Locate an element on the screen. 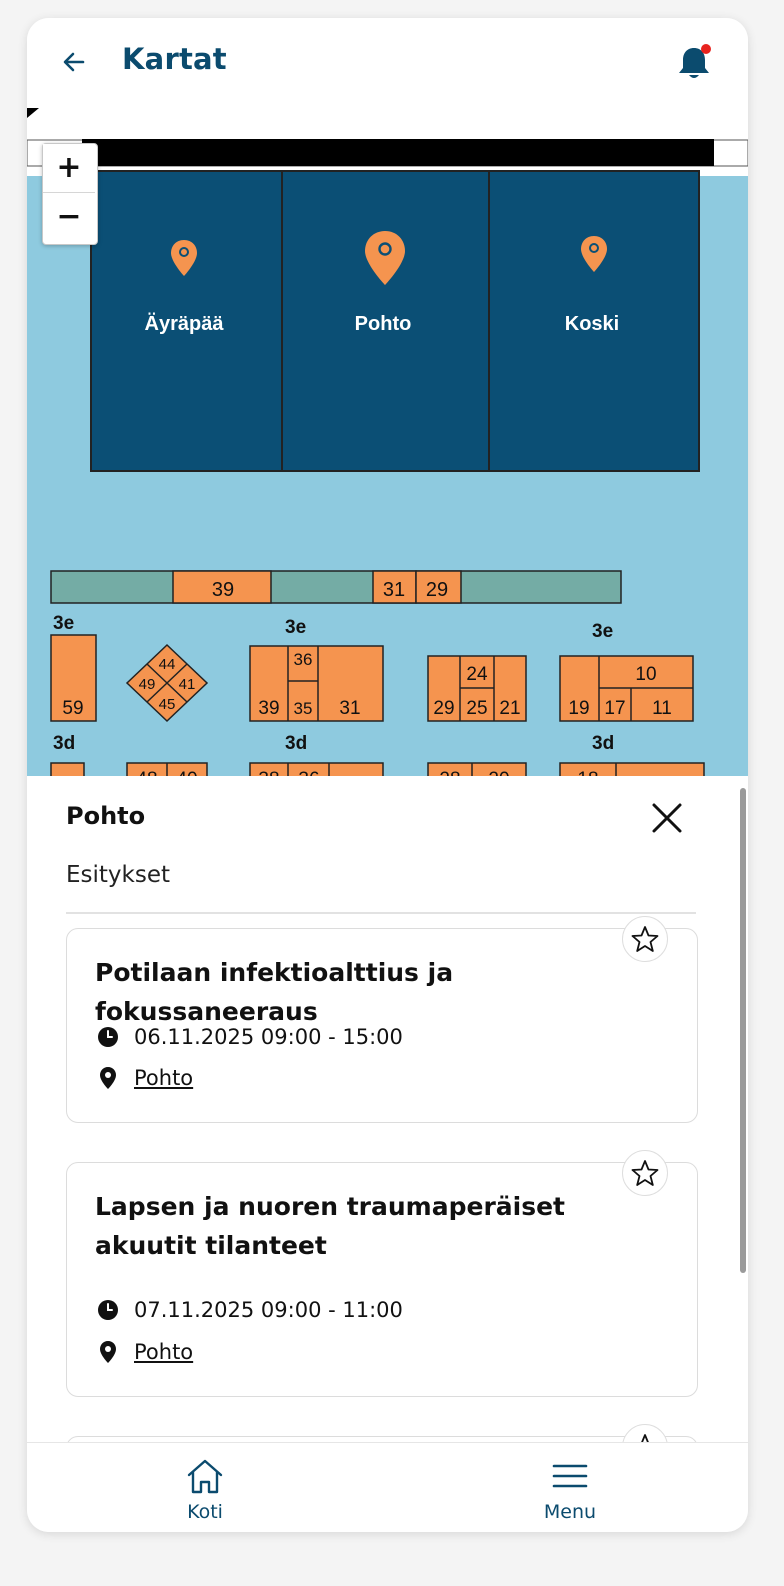 This screenshot has height=1586, width=784. svg-text: 20 is located at coordinates (498, 772).